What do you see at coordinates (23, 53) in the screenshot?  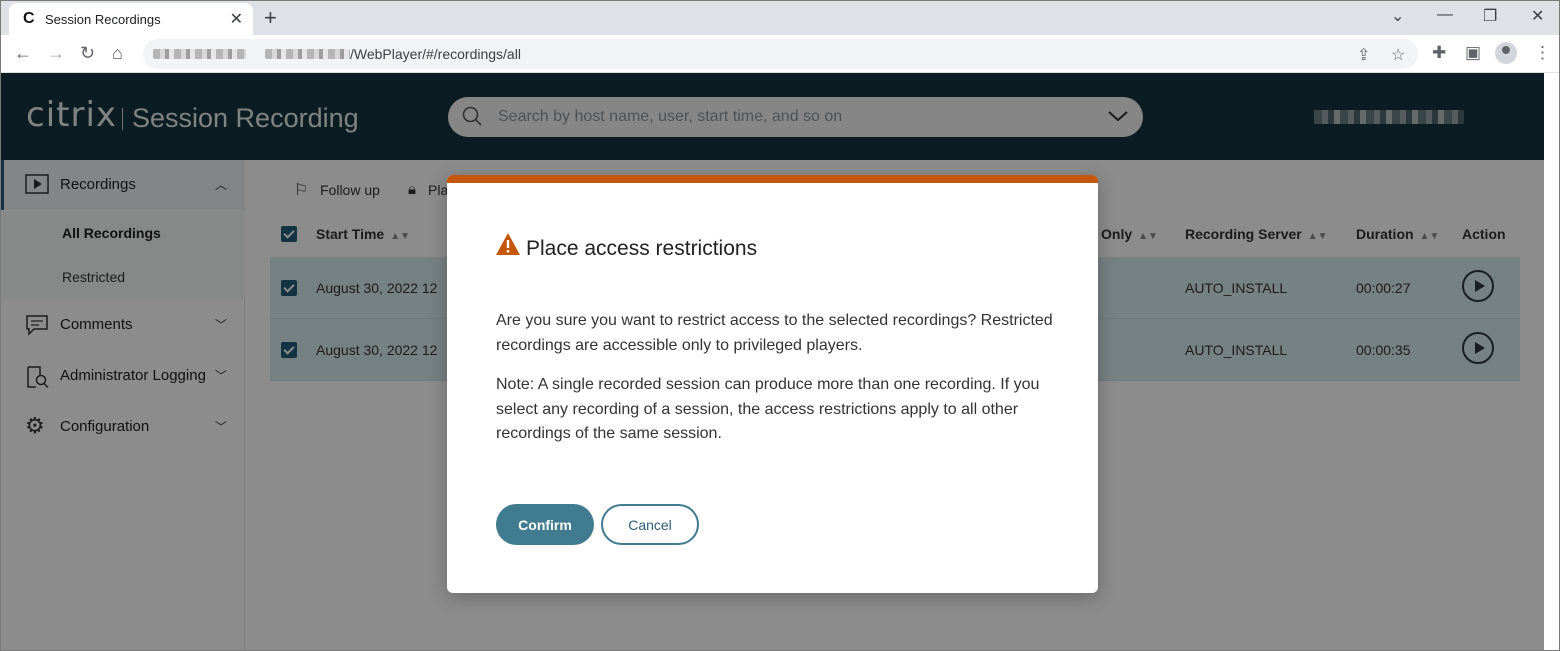 I see `back-icon: ←` at bounding box center [23, 53].